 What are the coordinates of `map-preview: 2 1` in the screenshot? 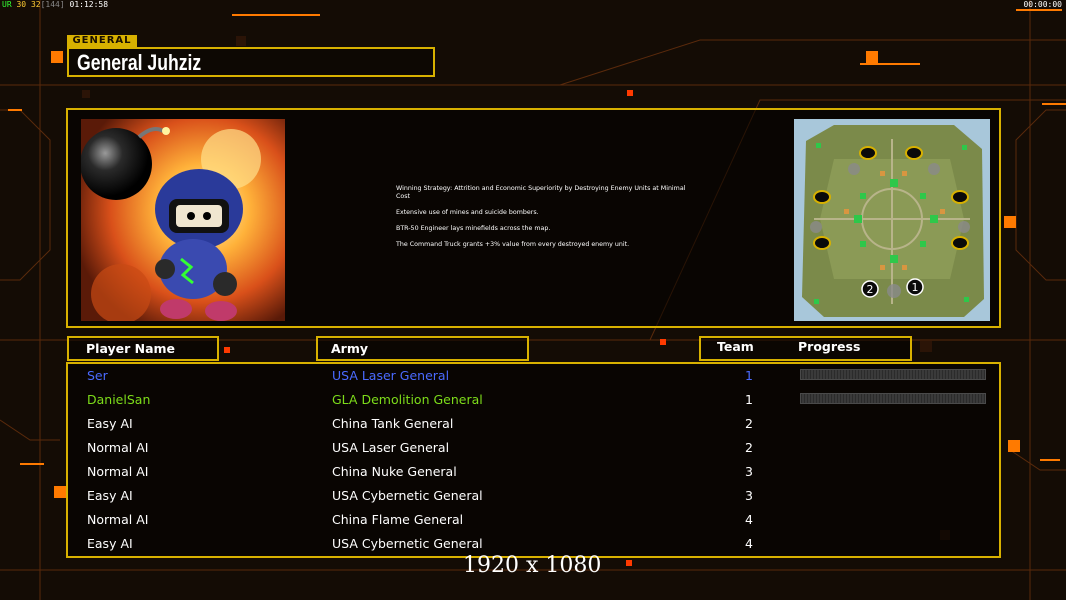 It's located at (892, 220).